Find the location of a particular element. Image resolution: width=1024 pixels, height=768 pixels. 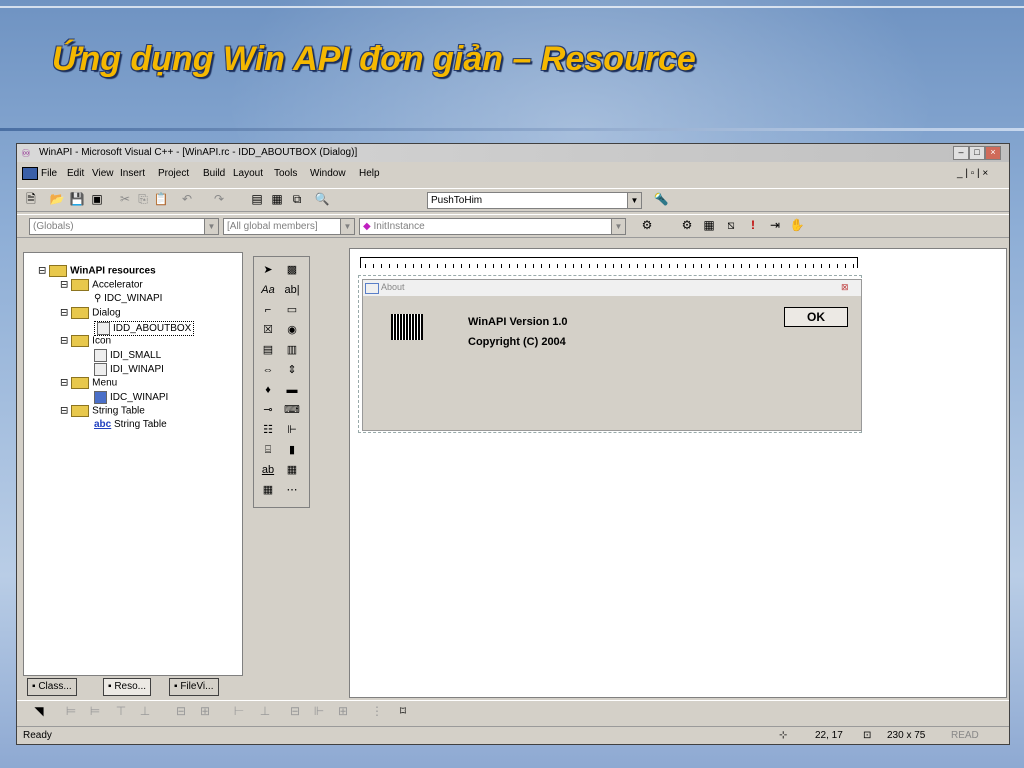

radio-button-icon: ◉ is located at coordinates (292, 330).